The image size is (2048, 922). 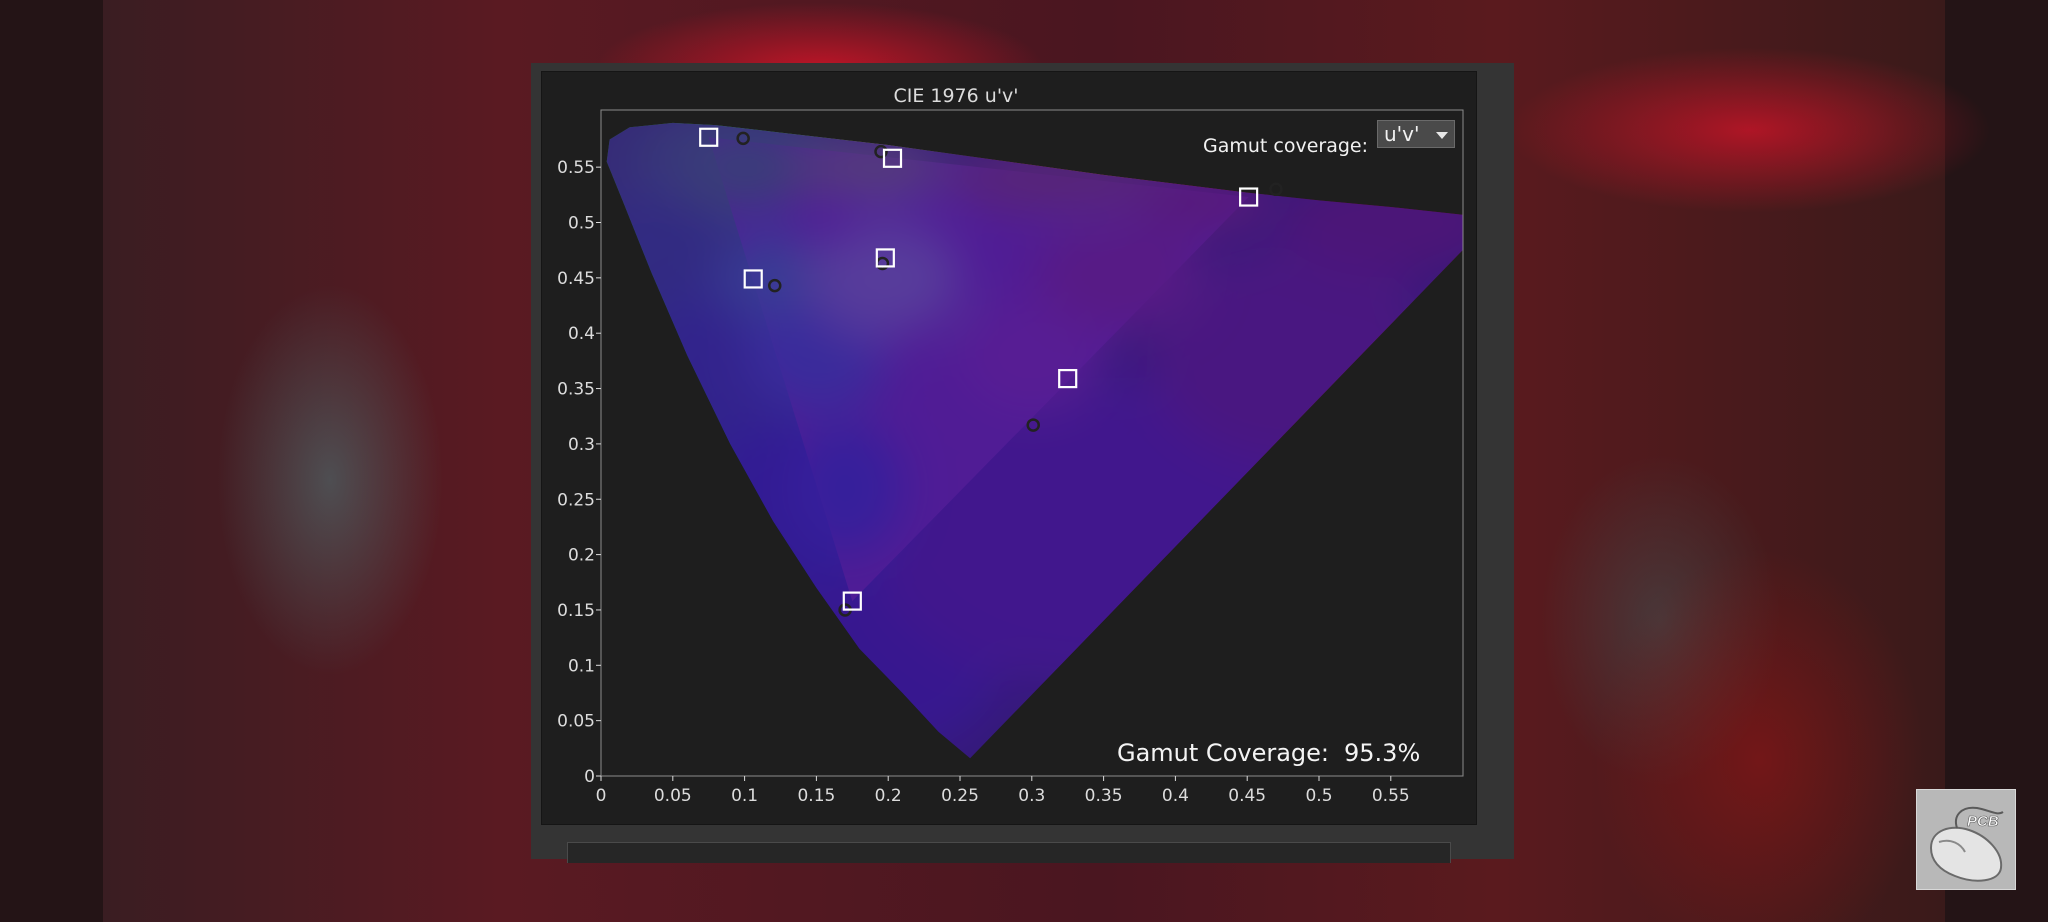 What do you see at coordinates (1318, 796) in the screenshot?
I see `x-tick-label: 0.5` at bounding box center [1318, 796].